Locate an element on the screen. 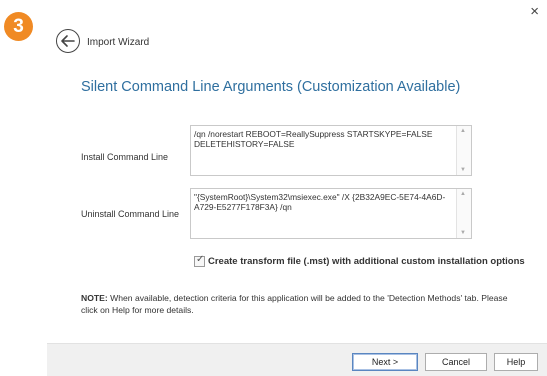  arrow-left-icon is located at coordinates (68, 41).